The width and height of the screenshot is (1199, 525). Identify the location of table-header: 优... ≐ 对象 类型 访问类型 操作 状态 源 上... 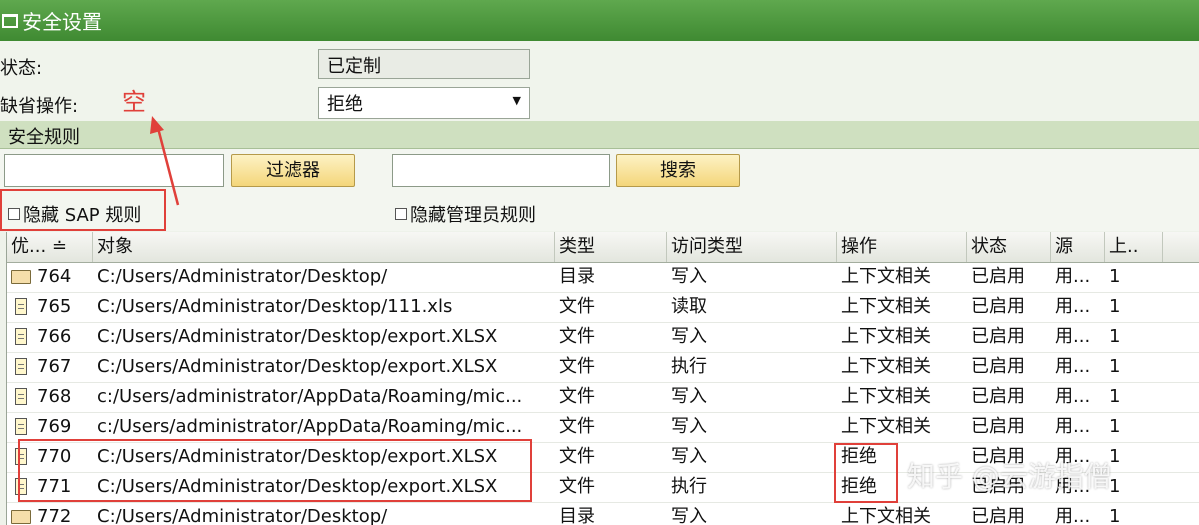
(603, 247).